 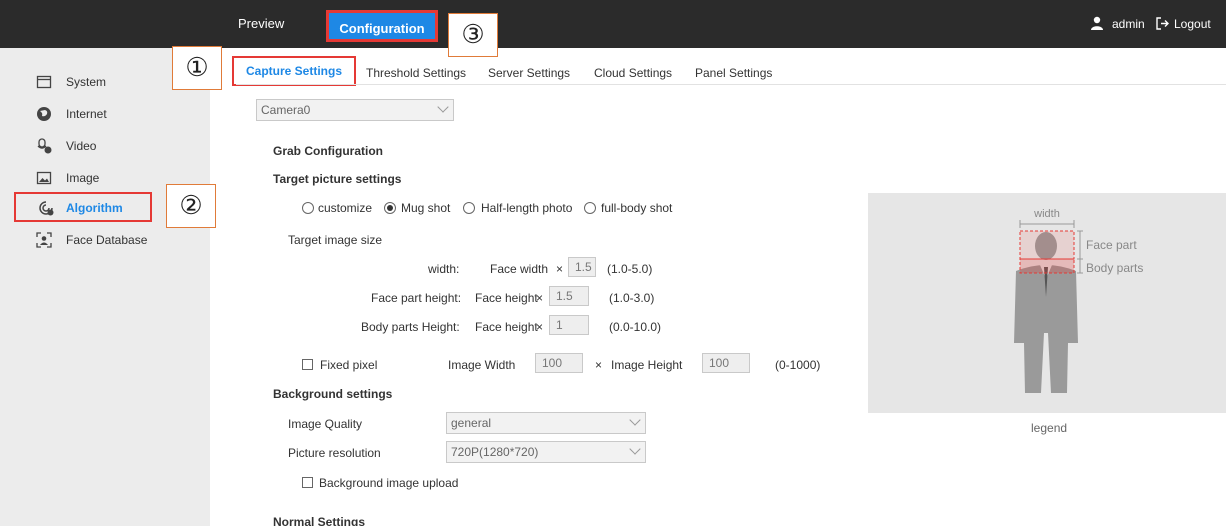 I want to click on face-part-row-ref: Face height, so click(x=506, y=298).